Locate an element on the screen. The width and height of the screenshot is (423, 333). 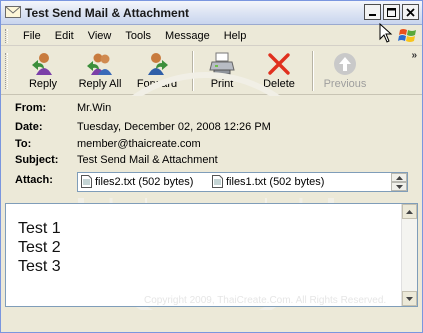
body-scrollbar is located at coordinates (409, 255).